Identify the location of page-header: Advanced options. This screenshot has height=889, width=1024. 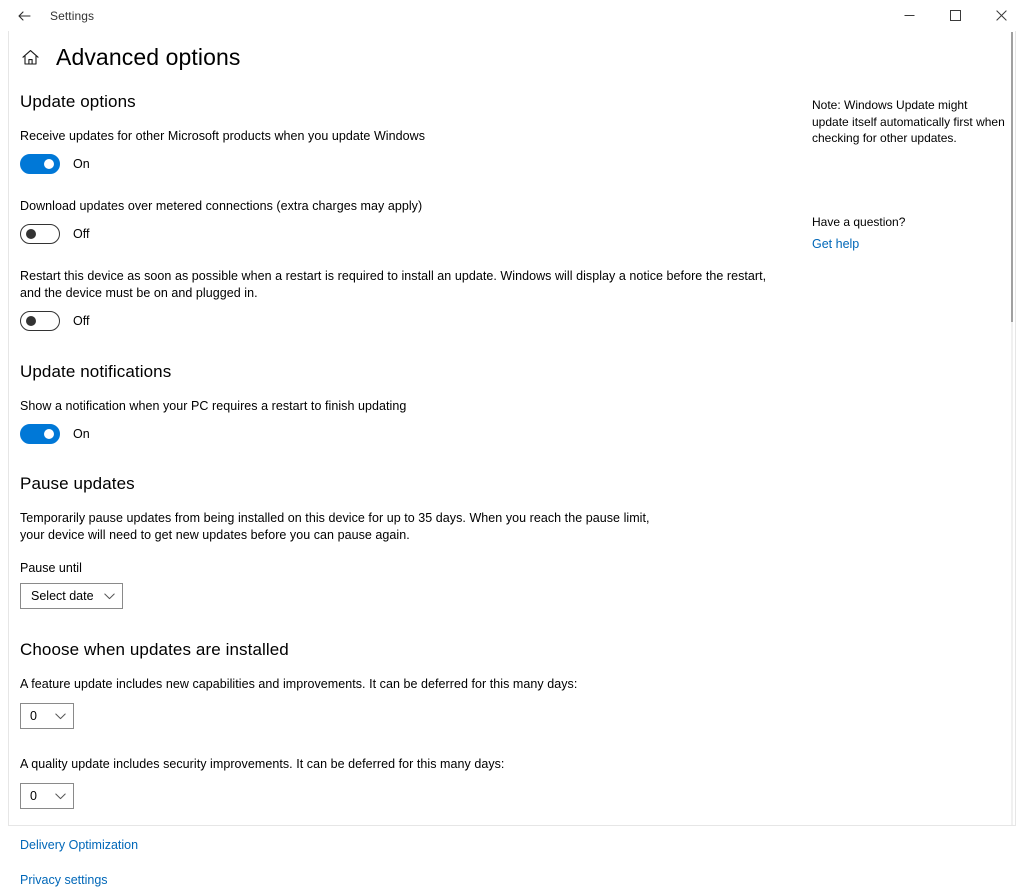
(512, 57).